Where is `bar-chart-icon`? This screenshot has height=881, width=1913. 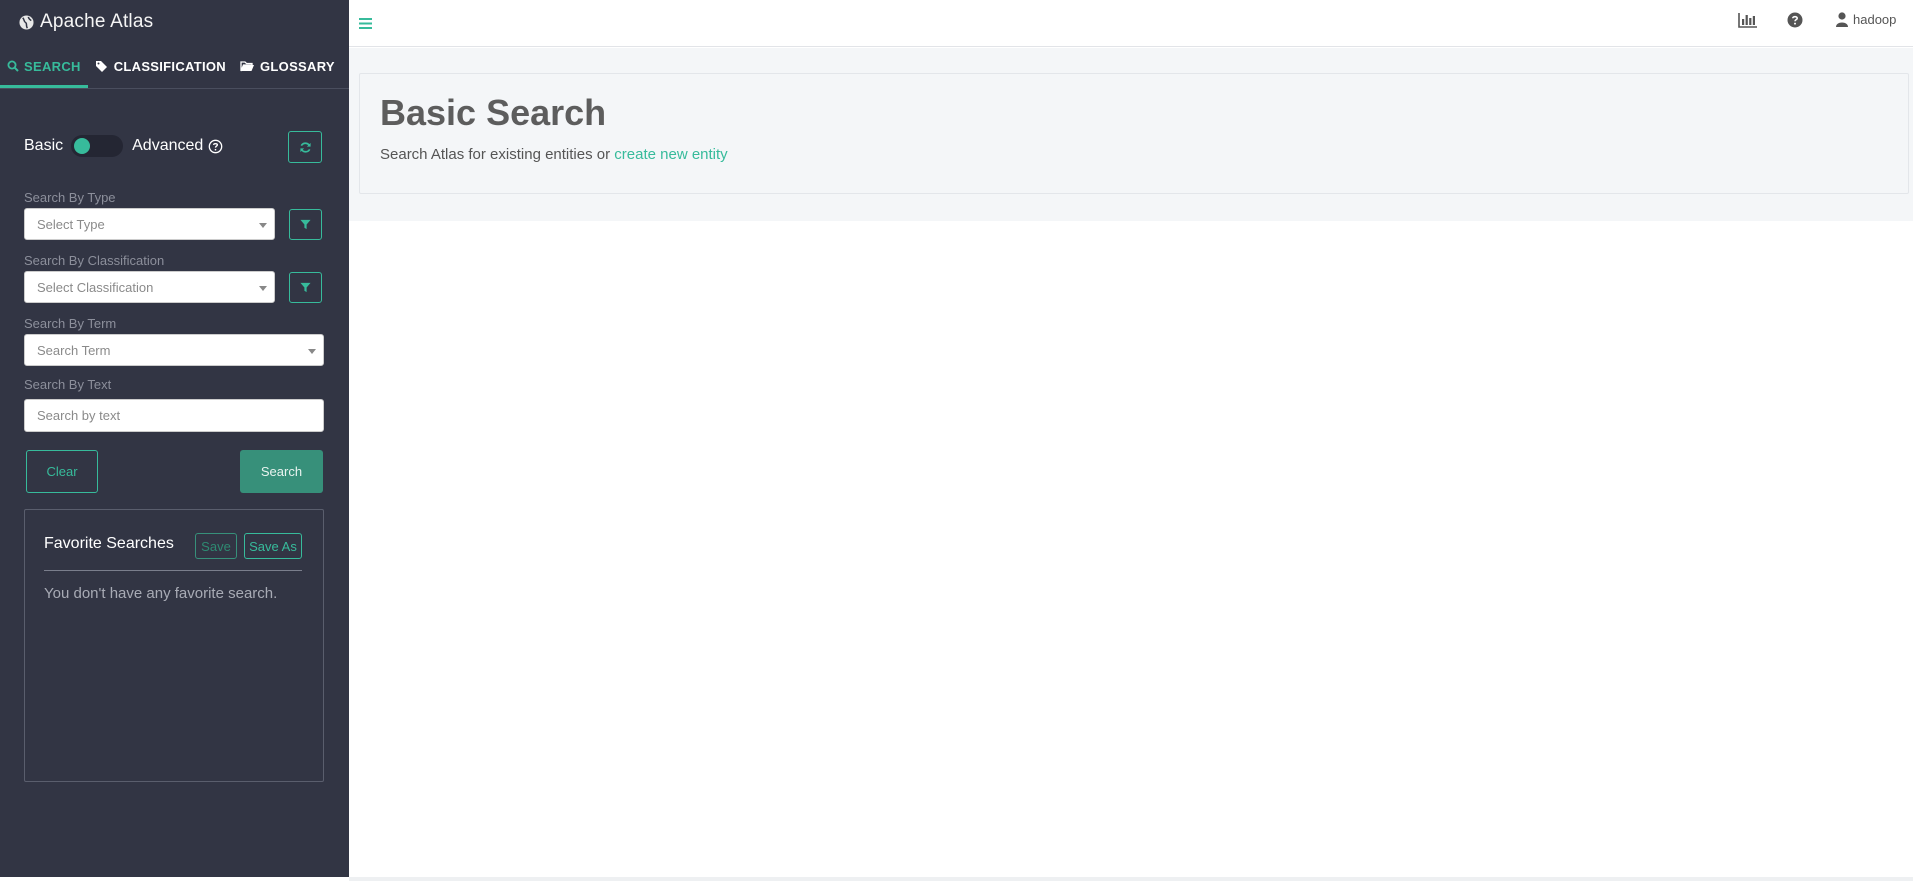 bar-chart-icon is located at coordinates (1747, 20).